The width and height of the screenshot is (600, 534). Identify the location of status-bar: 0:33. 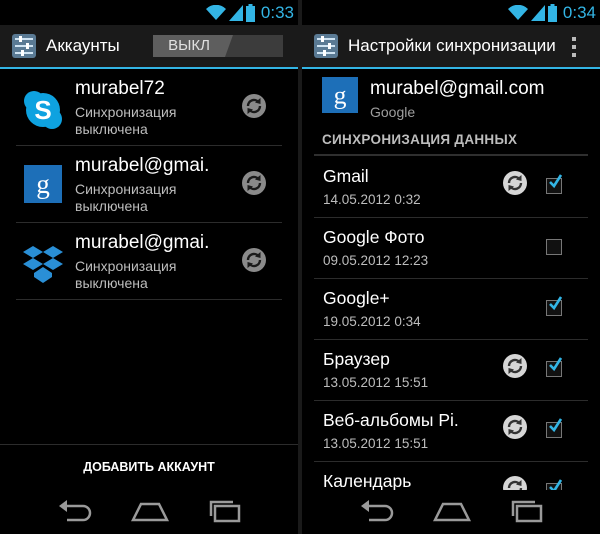
(149, 12).